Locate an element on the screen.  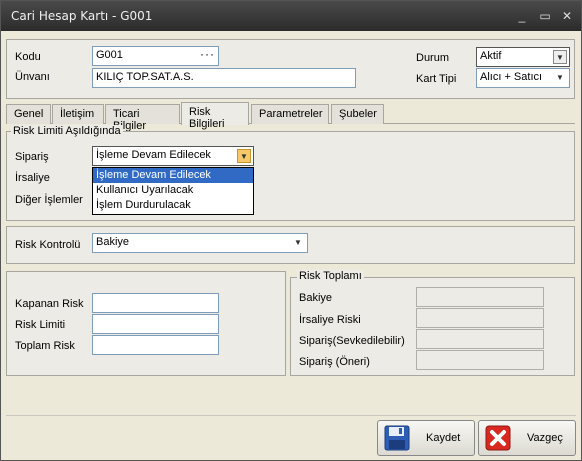
irsaliye-riski-field is located at coordinates (480, 318).